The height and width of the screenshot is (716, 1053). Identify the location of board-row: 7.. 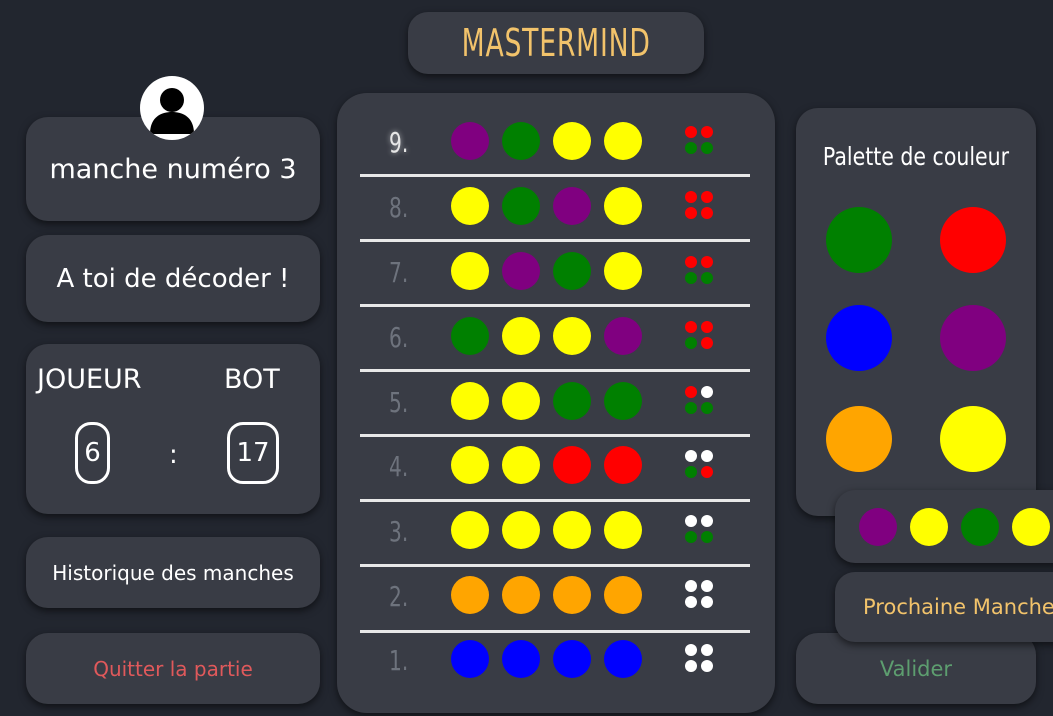
(556, 272).